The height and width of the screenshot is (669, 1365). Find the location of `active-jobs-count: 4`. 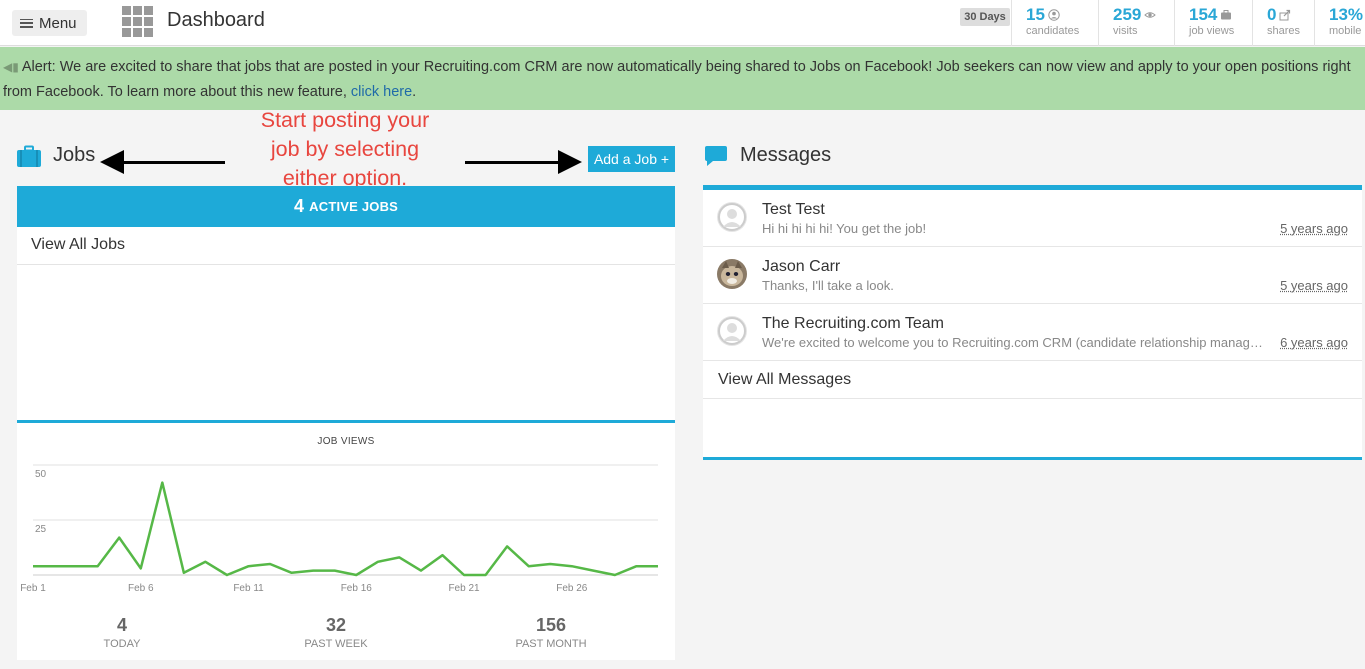

active-jobs-count: 4 is located at coordinates (299, 206).